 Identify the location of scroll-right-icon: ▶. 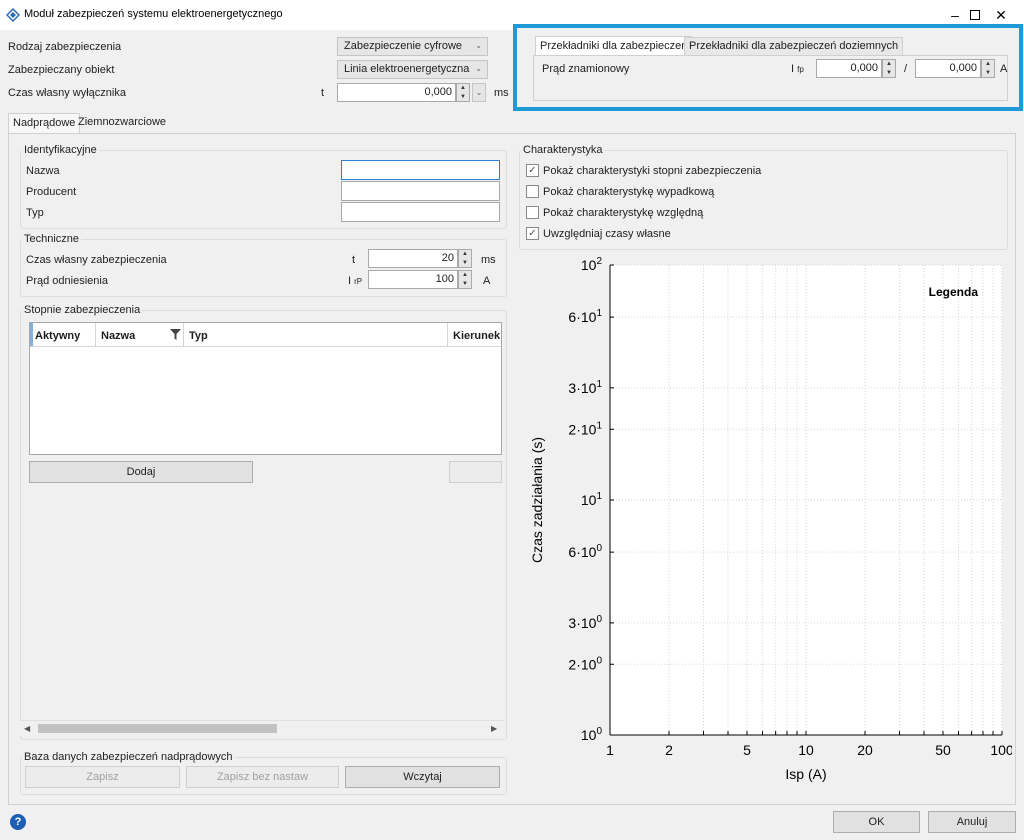
(494, 728).